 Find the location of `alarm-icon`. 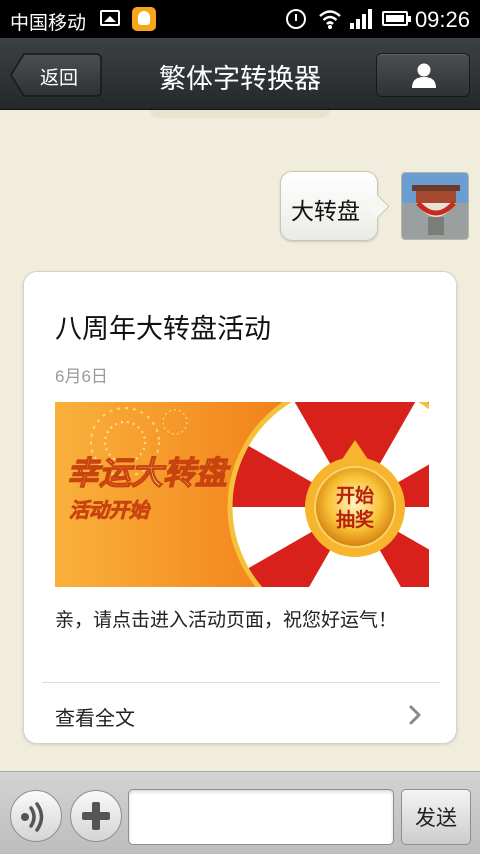

alarm-icon is located at coordinates (296, 19).